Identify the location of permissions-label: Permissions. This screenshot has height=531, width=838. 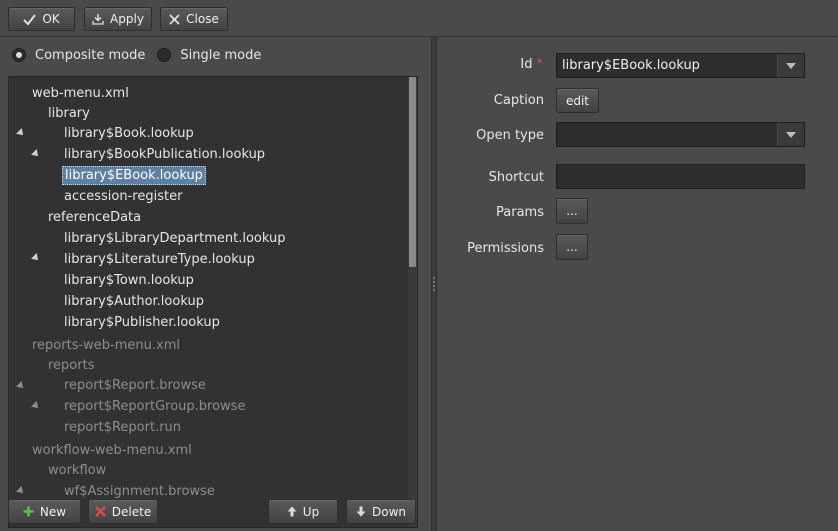
(505, 248).